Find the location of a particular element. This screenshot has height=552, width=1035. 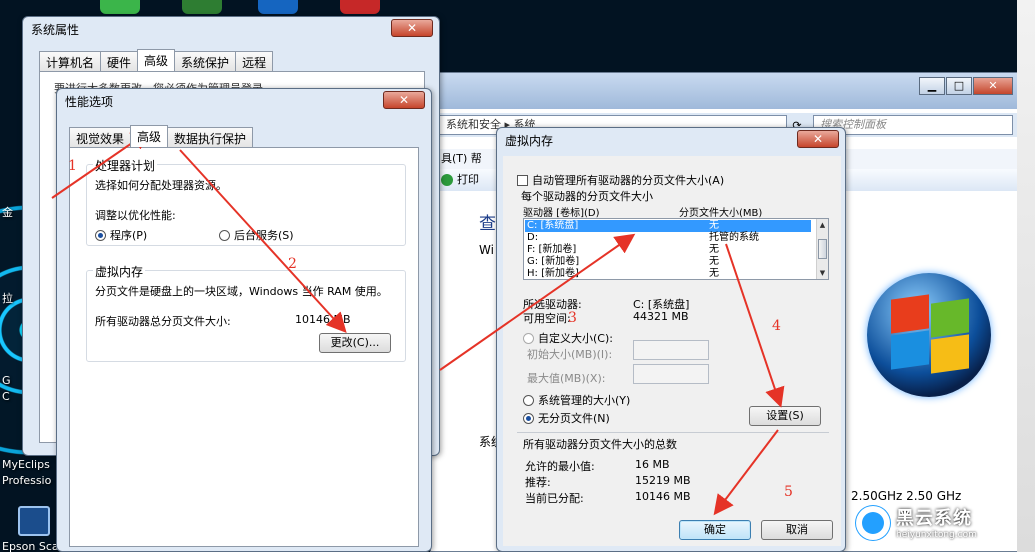

tab-system-protection: 系统保护 is located at coordinates (205, 61).